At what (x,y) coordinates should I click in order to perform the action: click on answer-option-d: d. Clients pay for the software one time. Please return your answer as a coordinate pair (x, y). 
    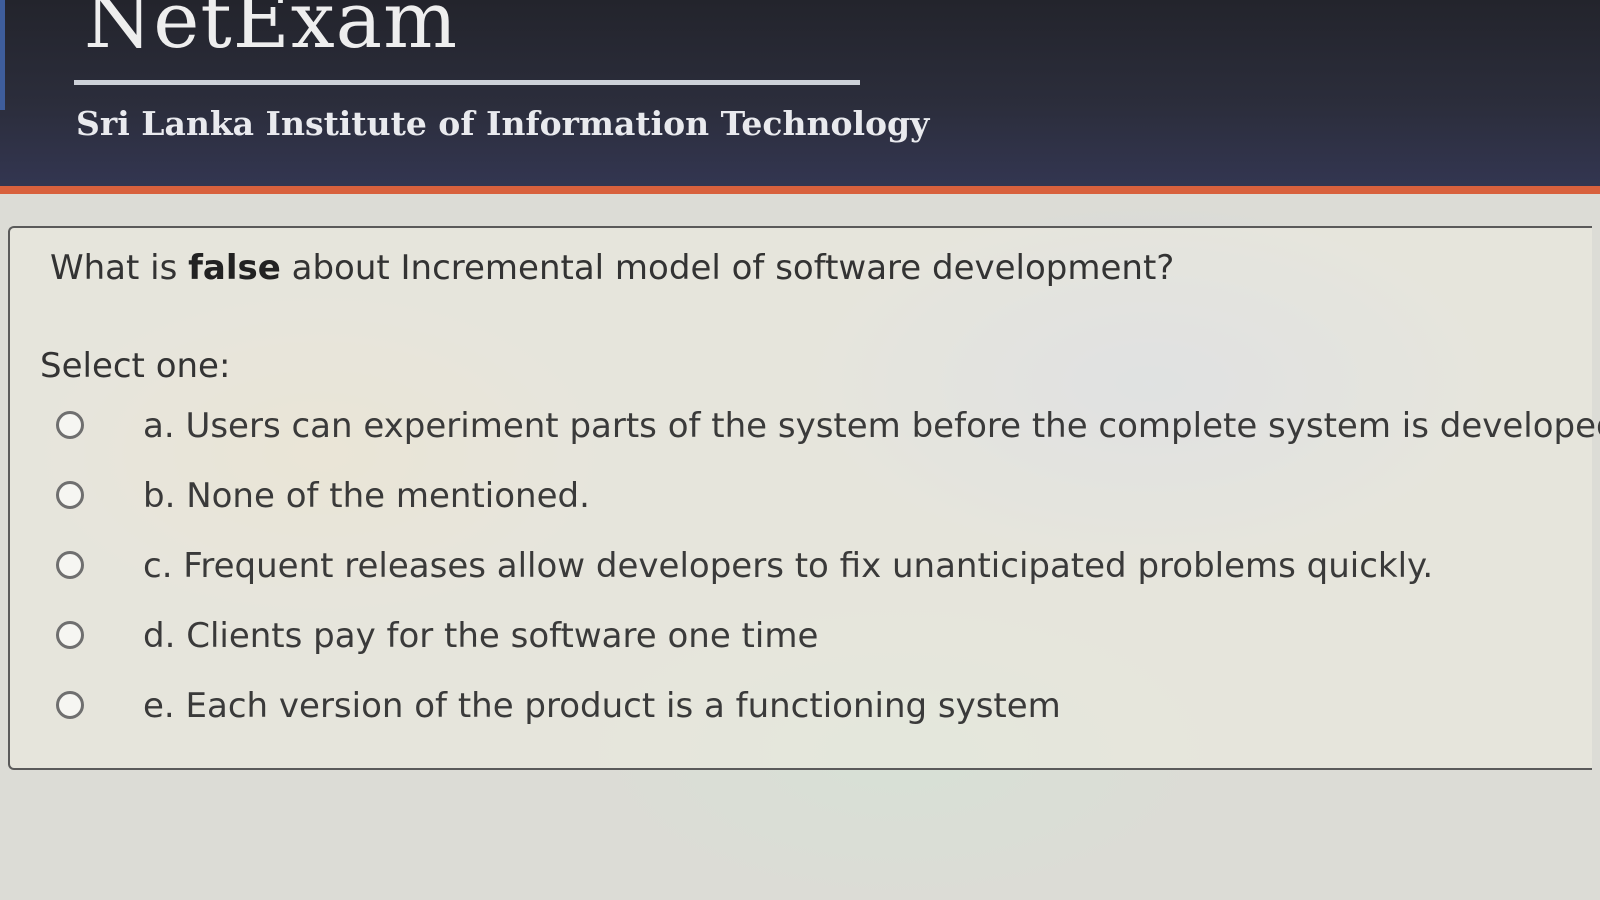
    Looking at the image, I should click on (810, 637).